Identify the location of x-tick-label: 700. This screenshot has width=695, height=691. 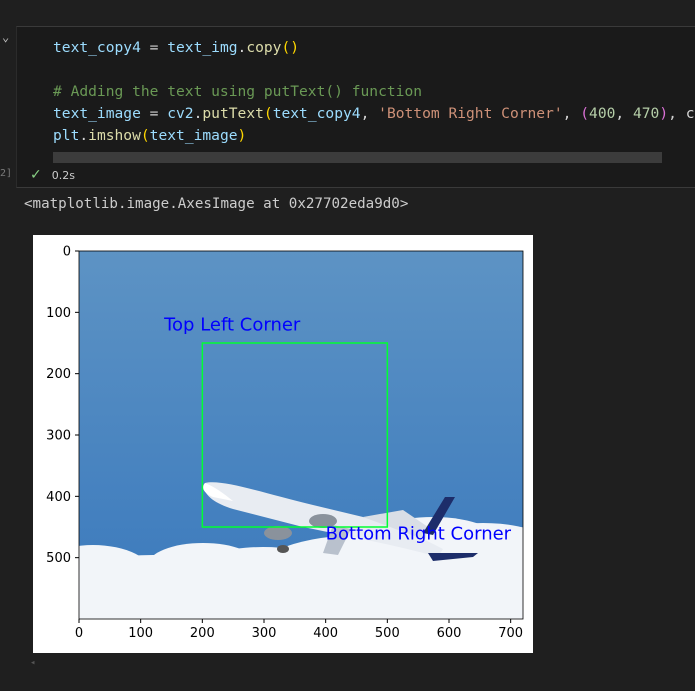
(510, 633).